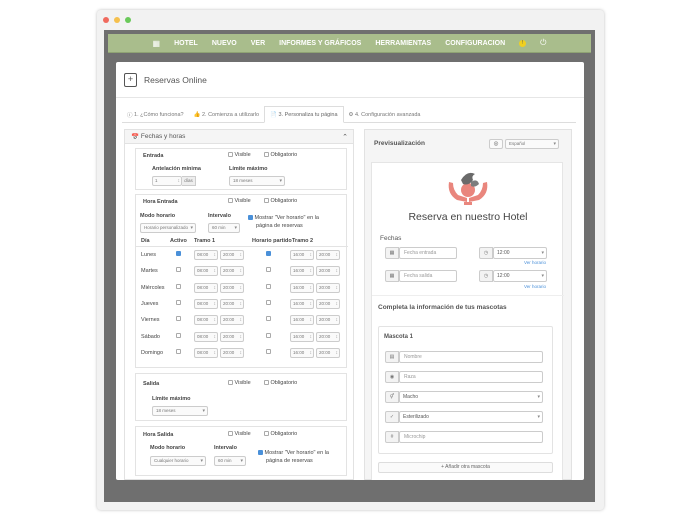  I want to click on salida-visible: Visible, so click(239, 383).